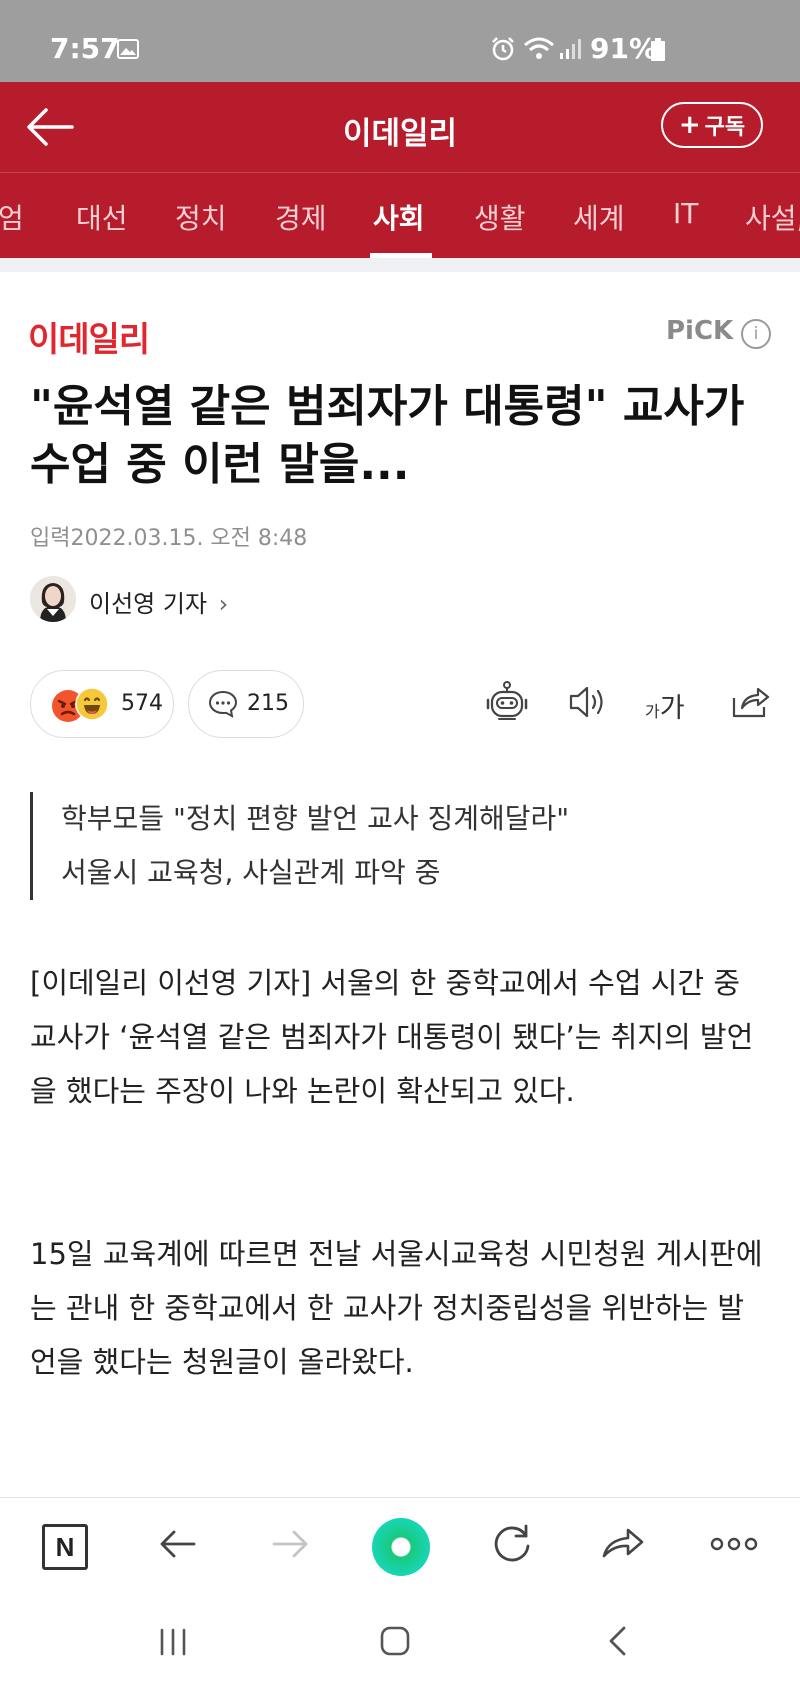 Image resolution: width=800 pixels, height=1689 pixels. What do you see at coordinates (169, 538) in the screenshot?
I see `publish-time: 입력2022.03.15. 오전 8:48` at bounding box center [169, 538].